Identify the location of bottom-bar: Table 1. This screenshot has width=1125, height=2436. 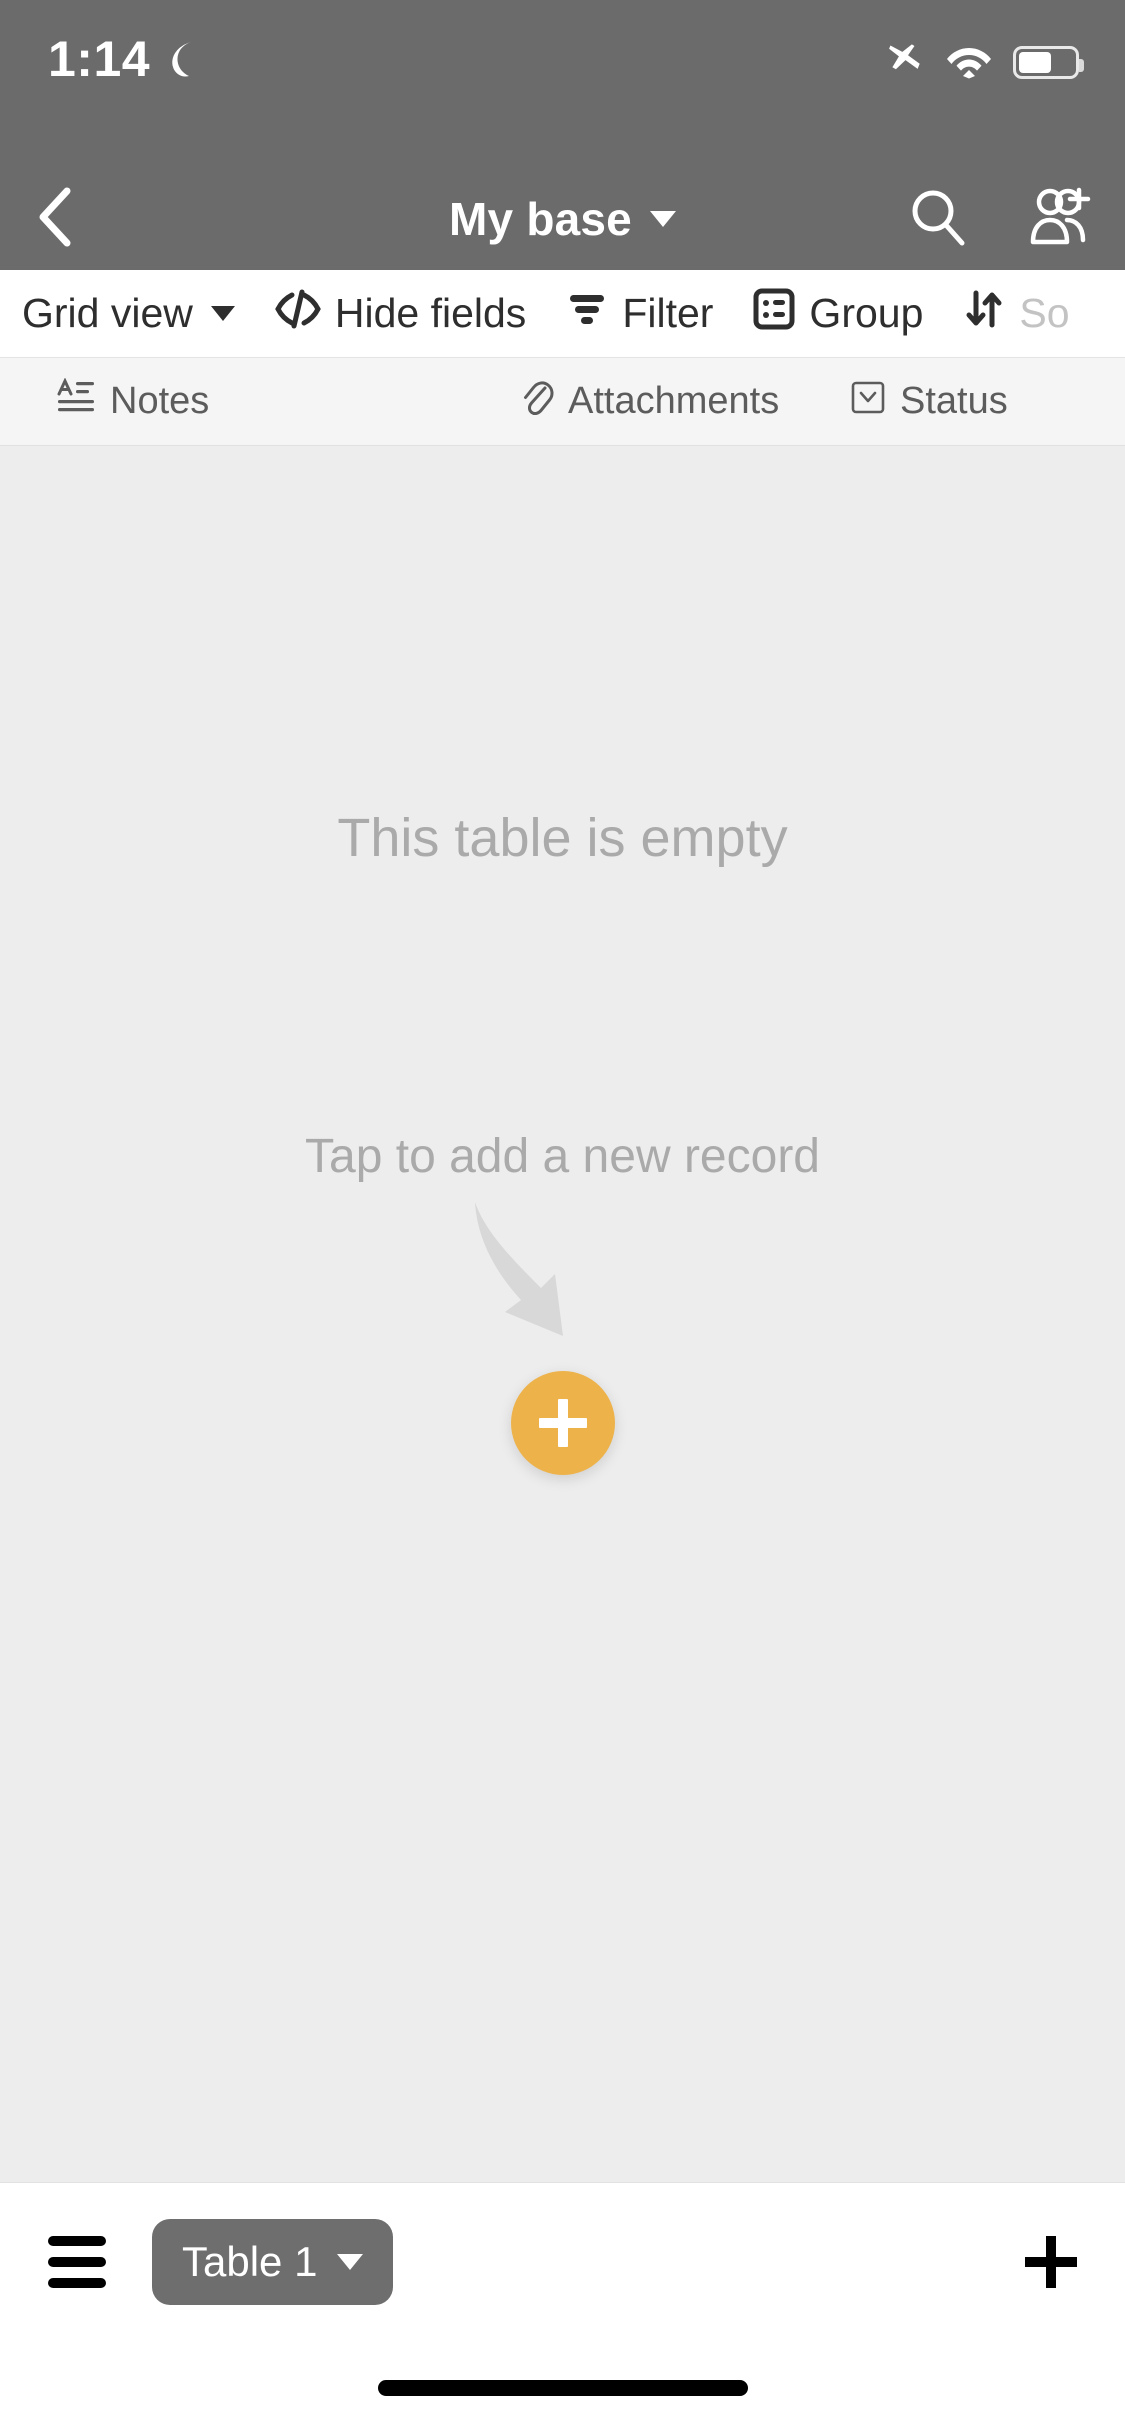
(562, 2261).